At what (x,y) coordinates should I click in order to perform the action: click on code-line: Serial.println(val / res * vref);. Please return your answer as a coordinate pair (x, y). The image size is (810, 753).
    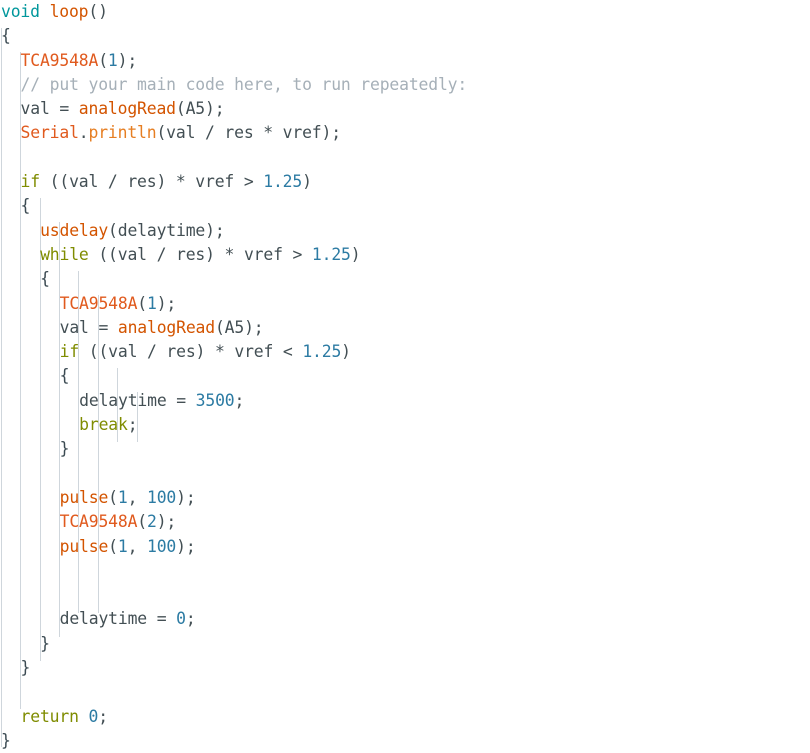
    Looking at the image, I should click on (405, 133).